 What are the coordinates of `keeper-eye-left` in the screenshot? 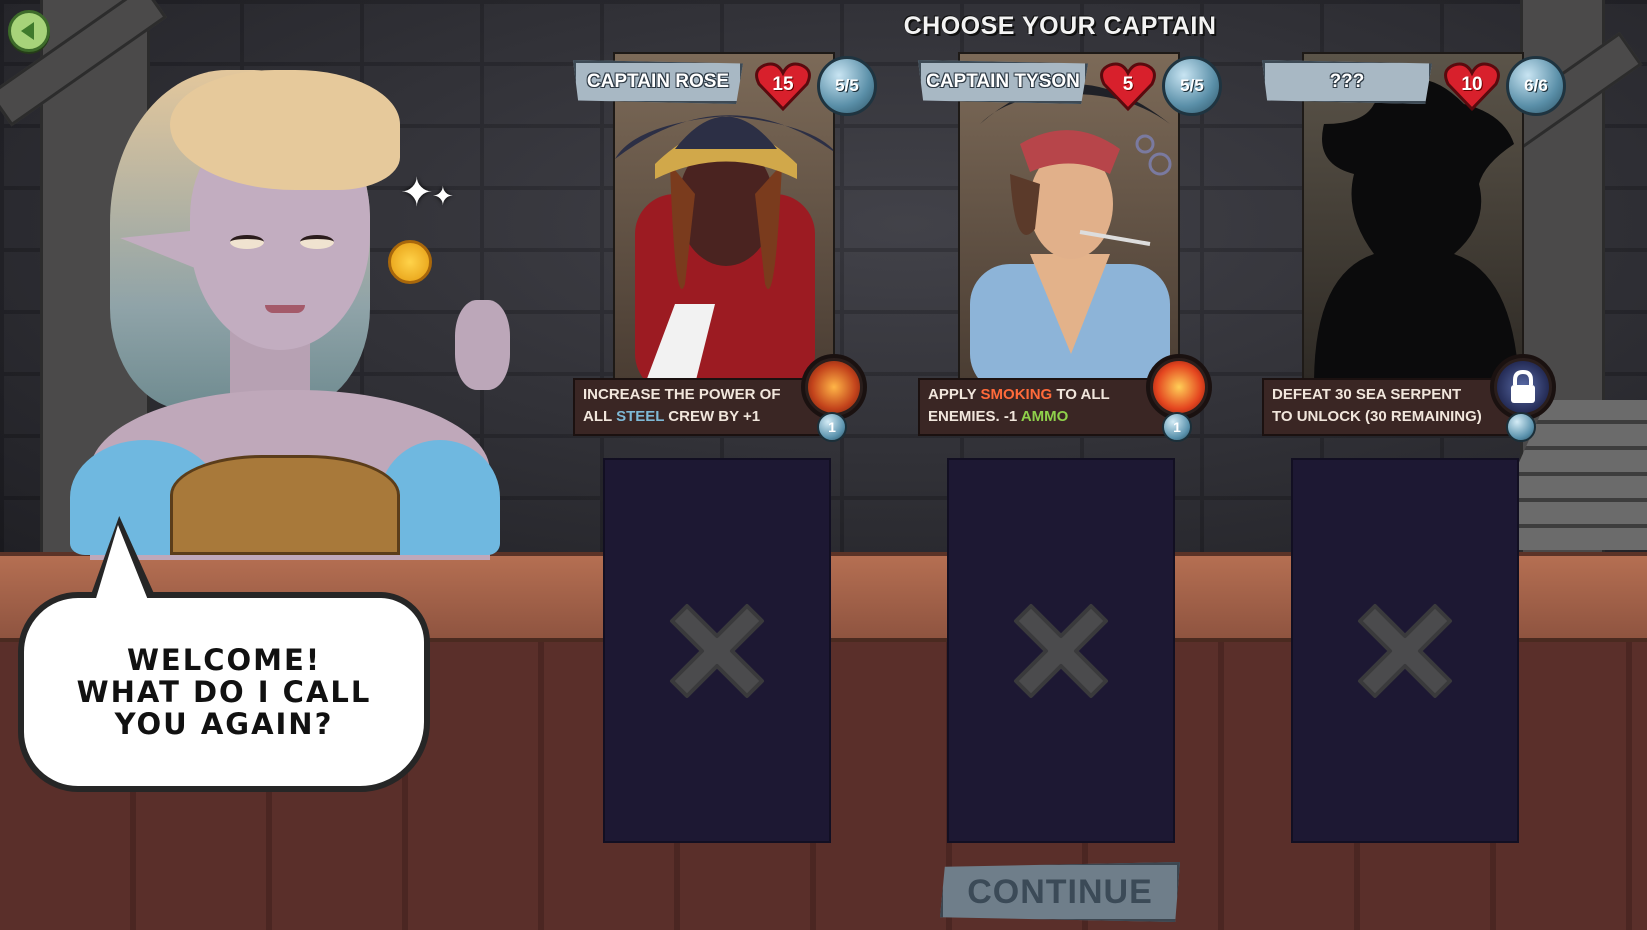 It's located at (247, 242).